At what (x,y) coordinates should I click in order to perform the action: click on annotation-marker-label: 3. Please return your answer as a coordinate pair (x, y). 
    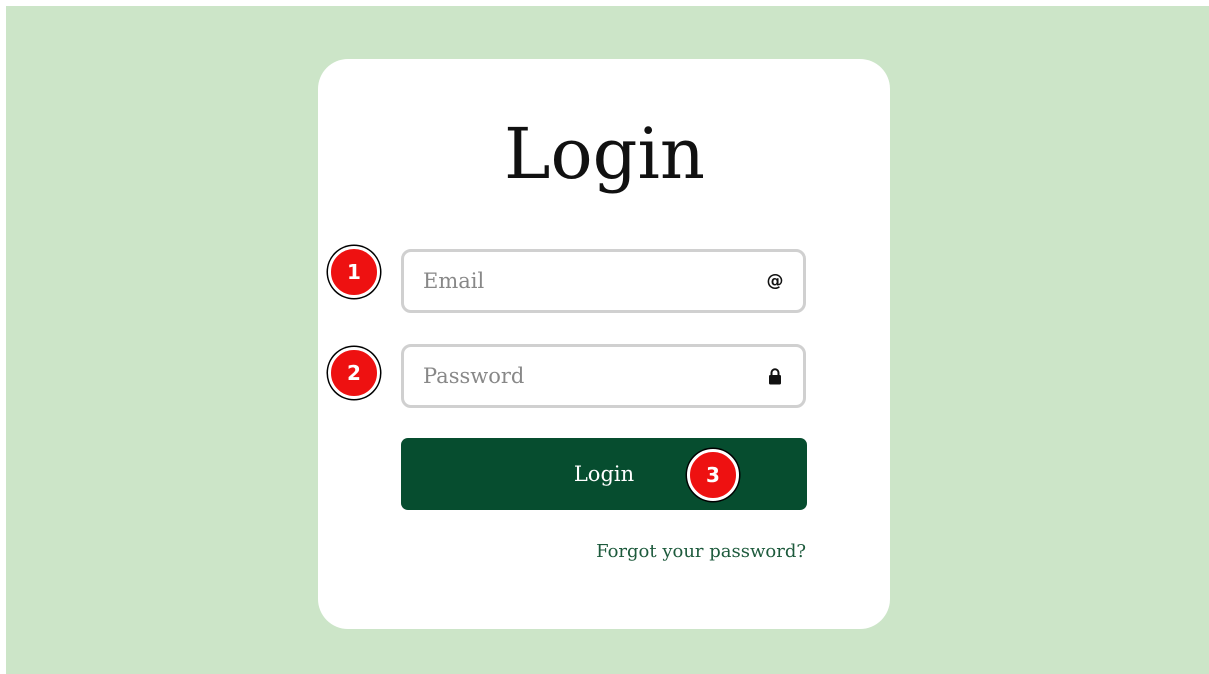
    Looking at the image, I should click on (713, 475).